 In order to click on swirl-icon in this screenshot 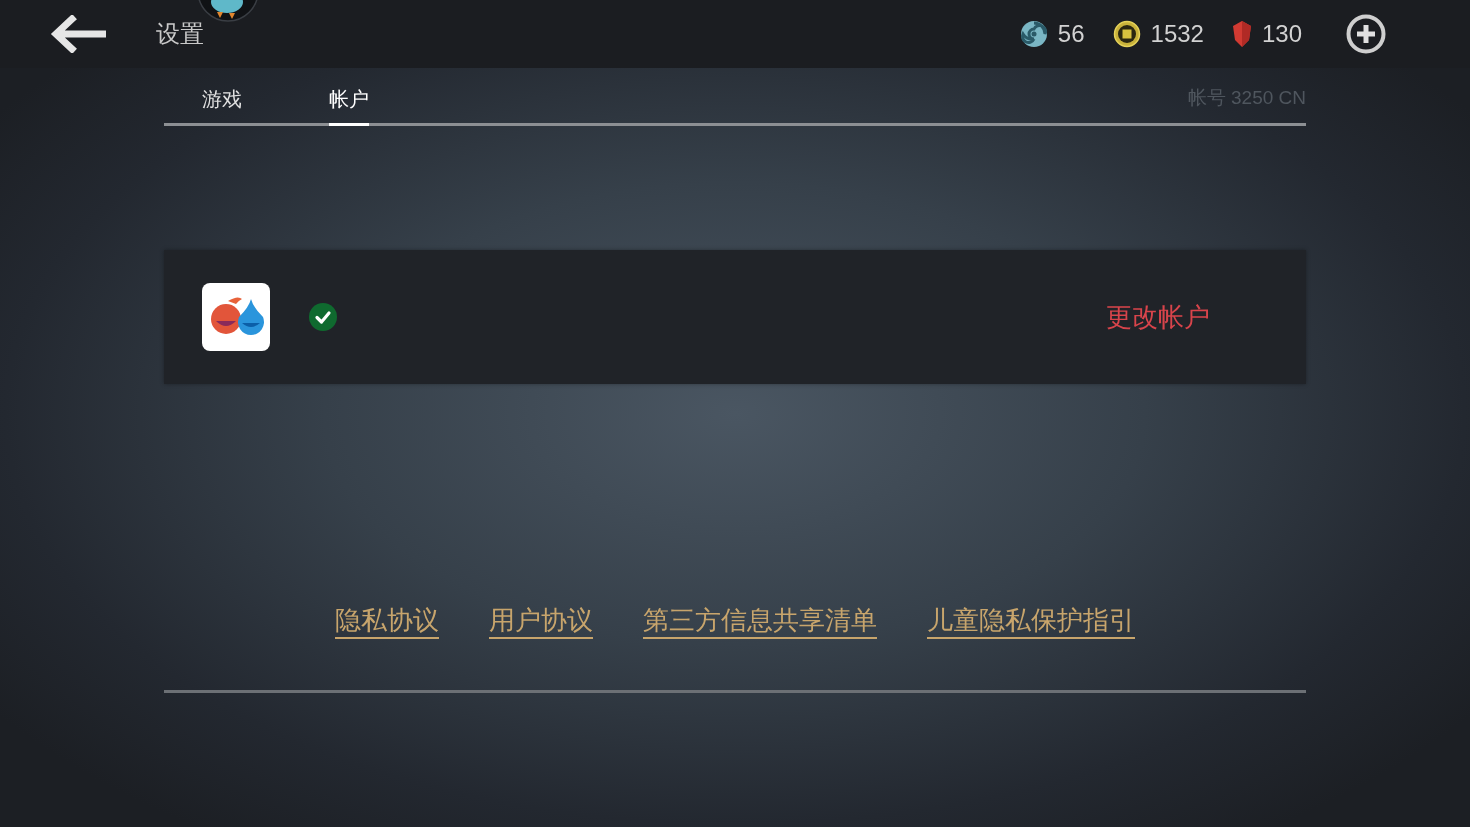, I will do `click(1033, 34)`.